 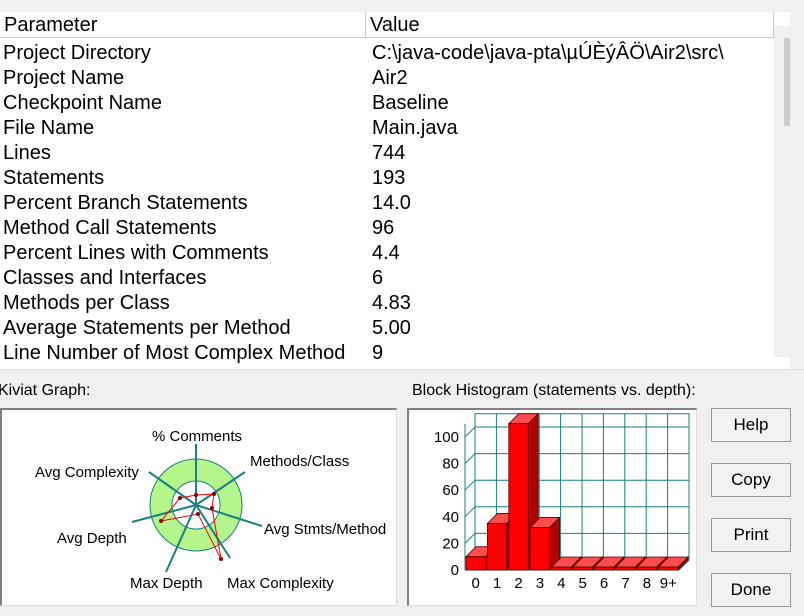 What do you see at coordinates (647, 583) in the screenshot?
I see `histogram-x-tick-label: 8` at bounding box center [647, 583].